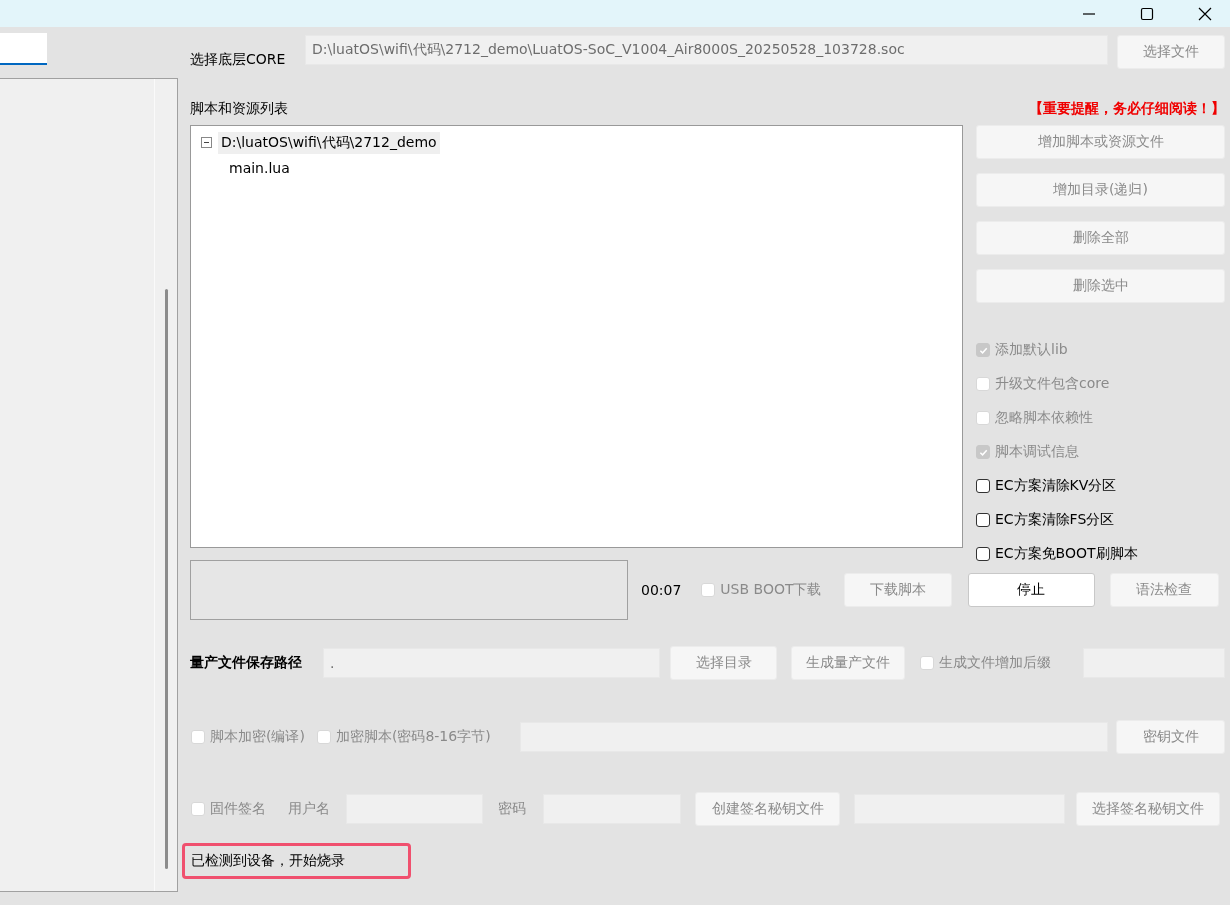 The image size is (1230, 905). I want to click on checkbox-label: EC方案清除FS分区, so click(1055, 520).